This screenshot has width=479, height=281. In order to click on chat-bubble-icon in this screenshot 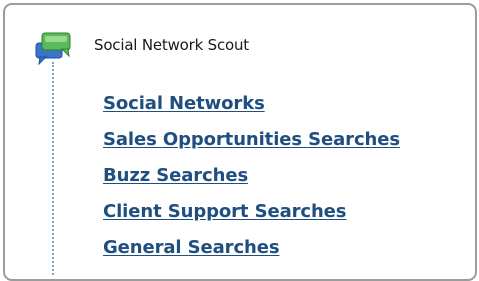, I will do `click(53, 49)`.